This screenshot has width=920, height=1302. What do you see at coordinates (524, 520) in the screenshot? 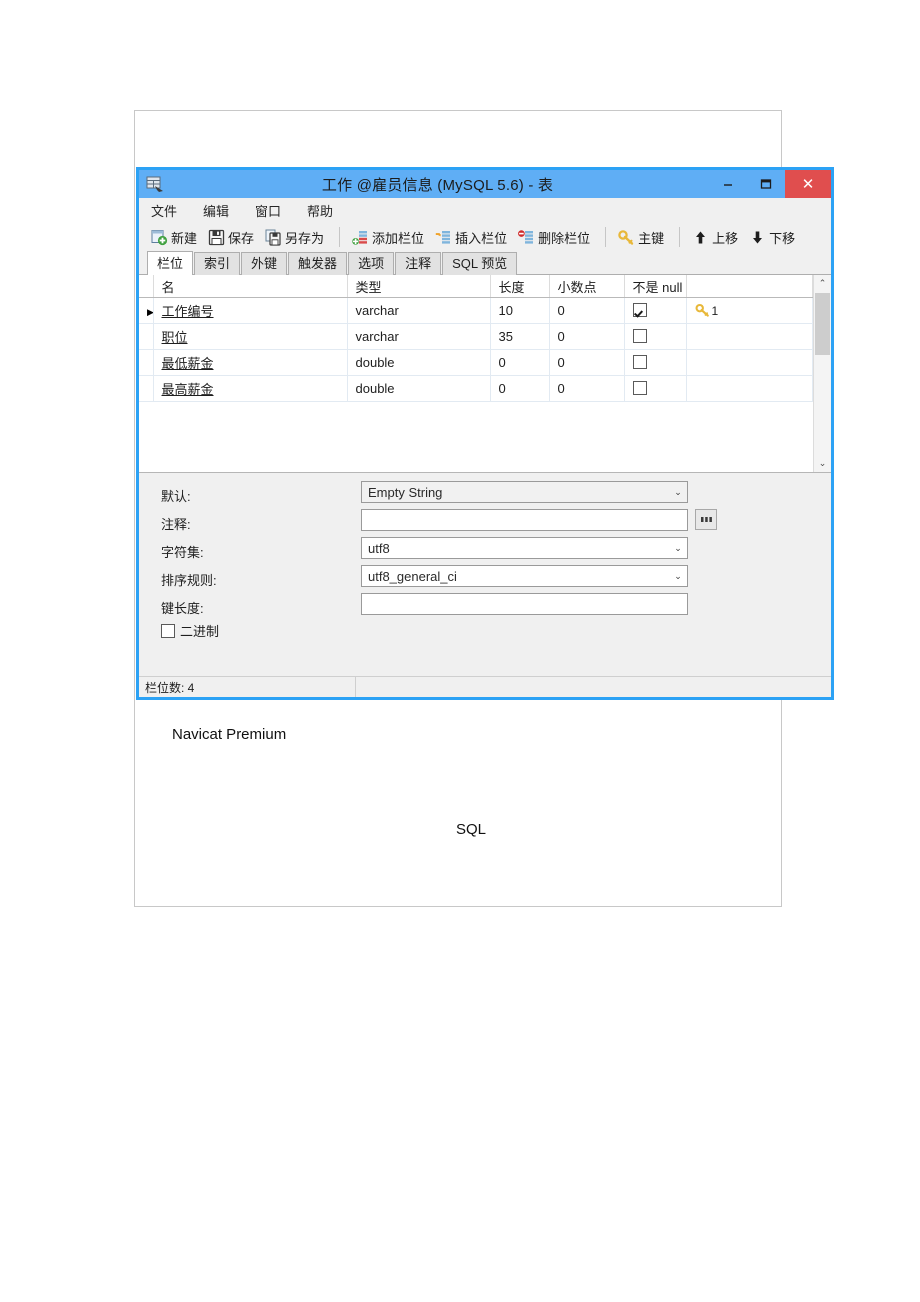
I see `comment-input` at bounding box center [524, 520].